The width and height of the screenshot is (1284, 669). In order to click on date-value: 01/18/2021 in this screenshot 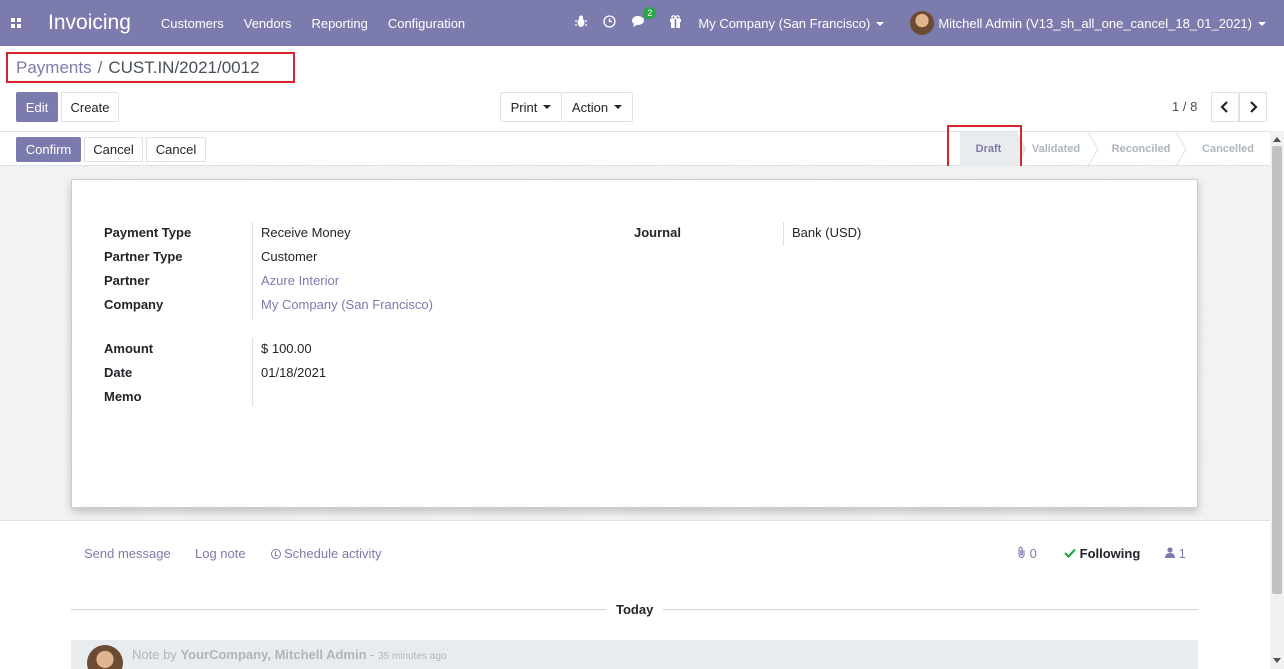, I will do `click(294, 372)`.